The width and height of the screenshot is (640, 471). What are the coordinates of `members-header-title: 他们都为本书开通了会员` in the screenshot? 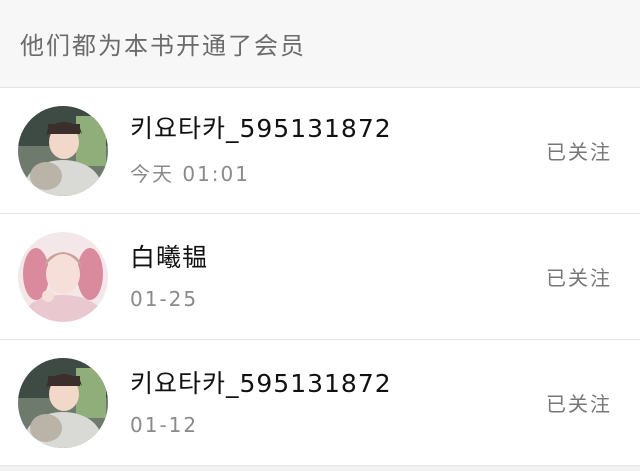 It's located at (163, 46).